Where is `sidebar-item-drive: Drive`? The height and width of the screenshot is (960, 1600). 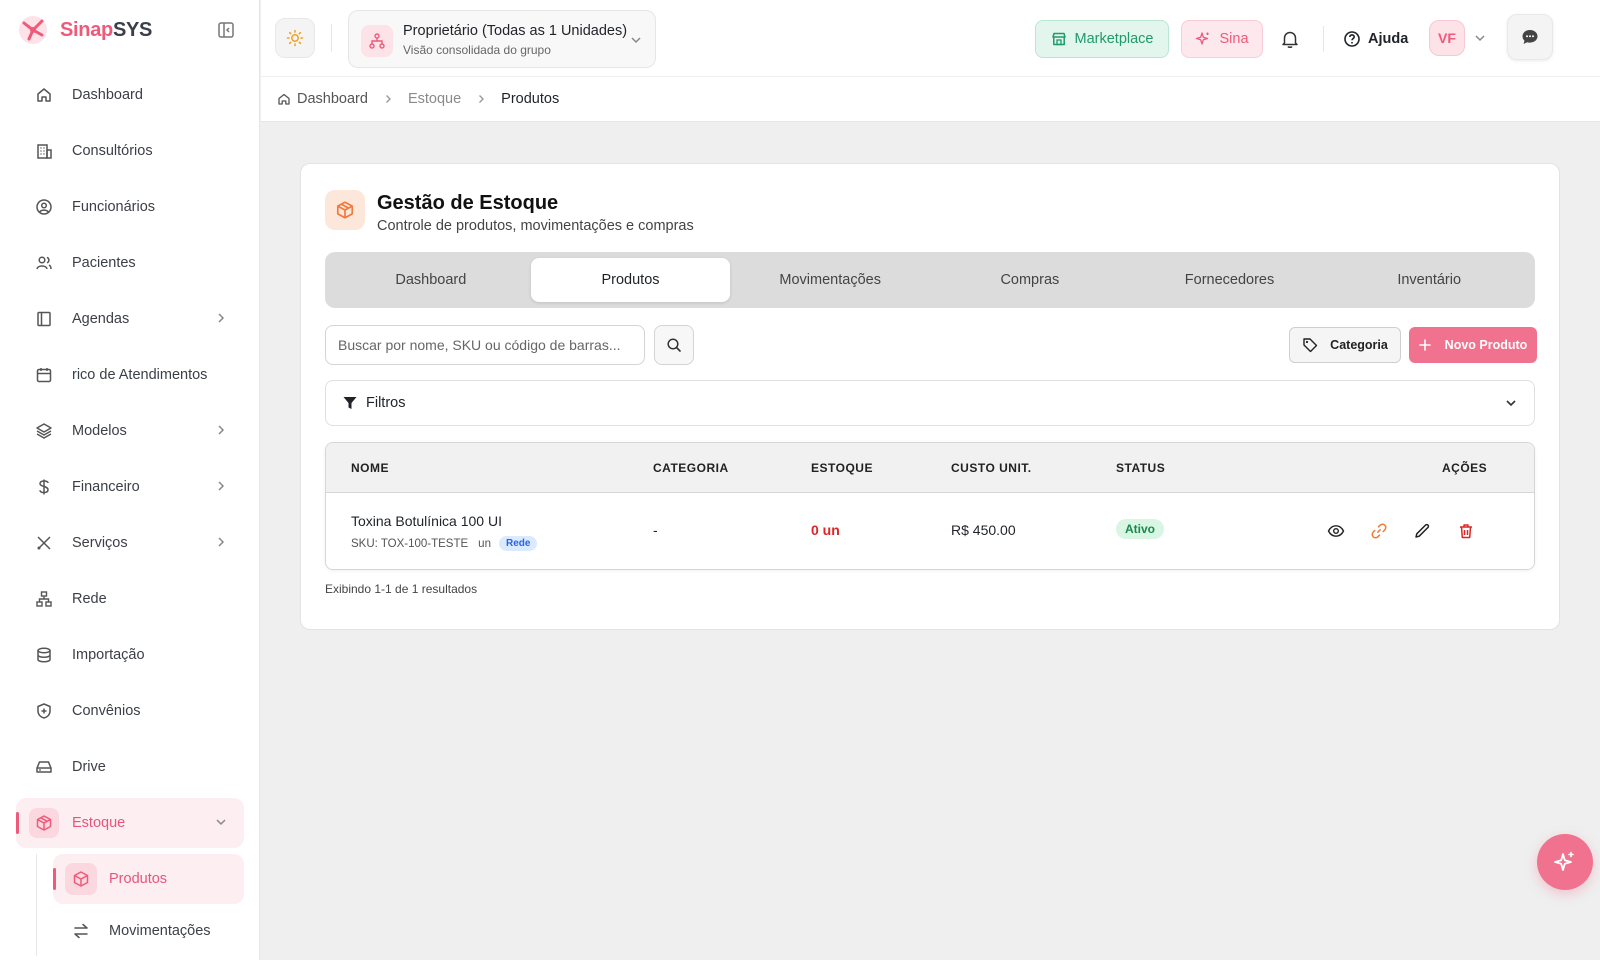 sidebar-item-drive: Drive is located at coordinates (130, 767).